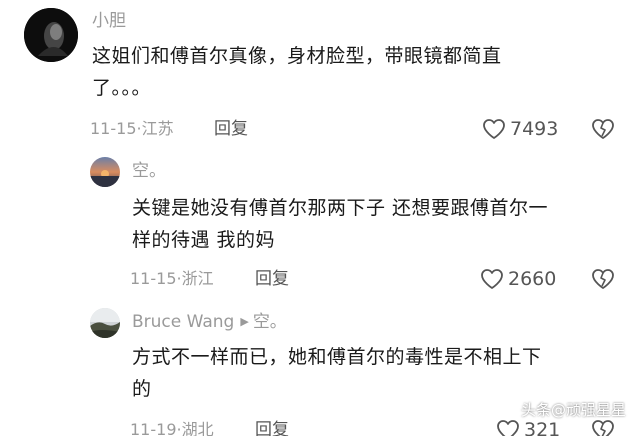 Image resolution: width=640 pixels, height=436 pixels. I want to click on sunset-avatar-icon, so click(105, 172).